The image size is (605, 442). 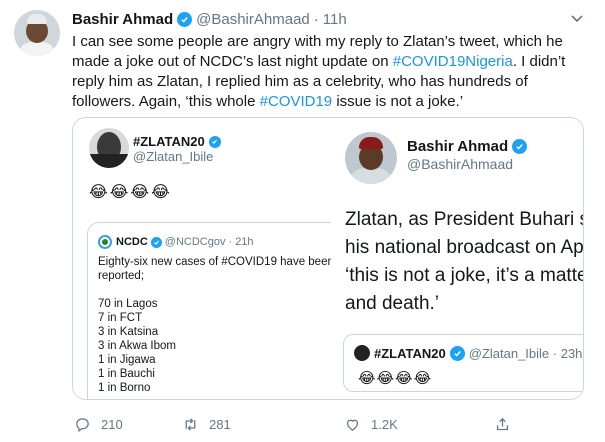 I want to click on bashir-avatar, so click(x=371, y=158).